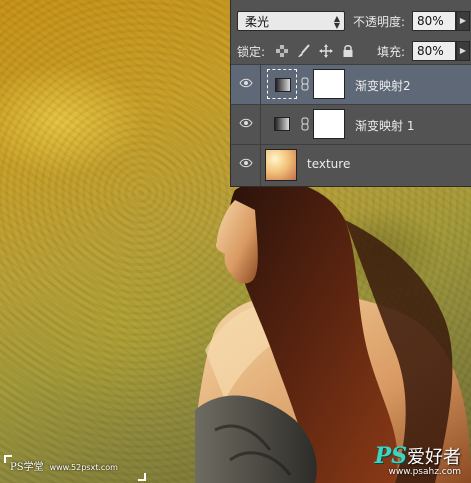 The height and width of the screenshot is (483, 471). What do you see at coordinates (379, 22) in the screenshot?
I see `opacity-label: 不透明度:` at bounding box center [379, 22].